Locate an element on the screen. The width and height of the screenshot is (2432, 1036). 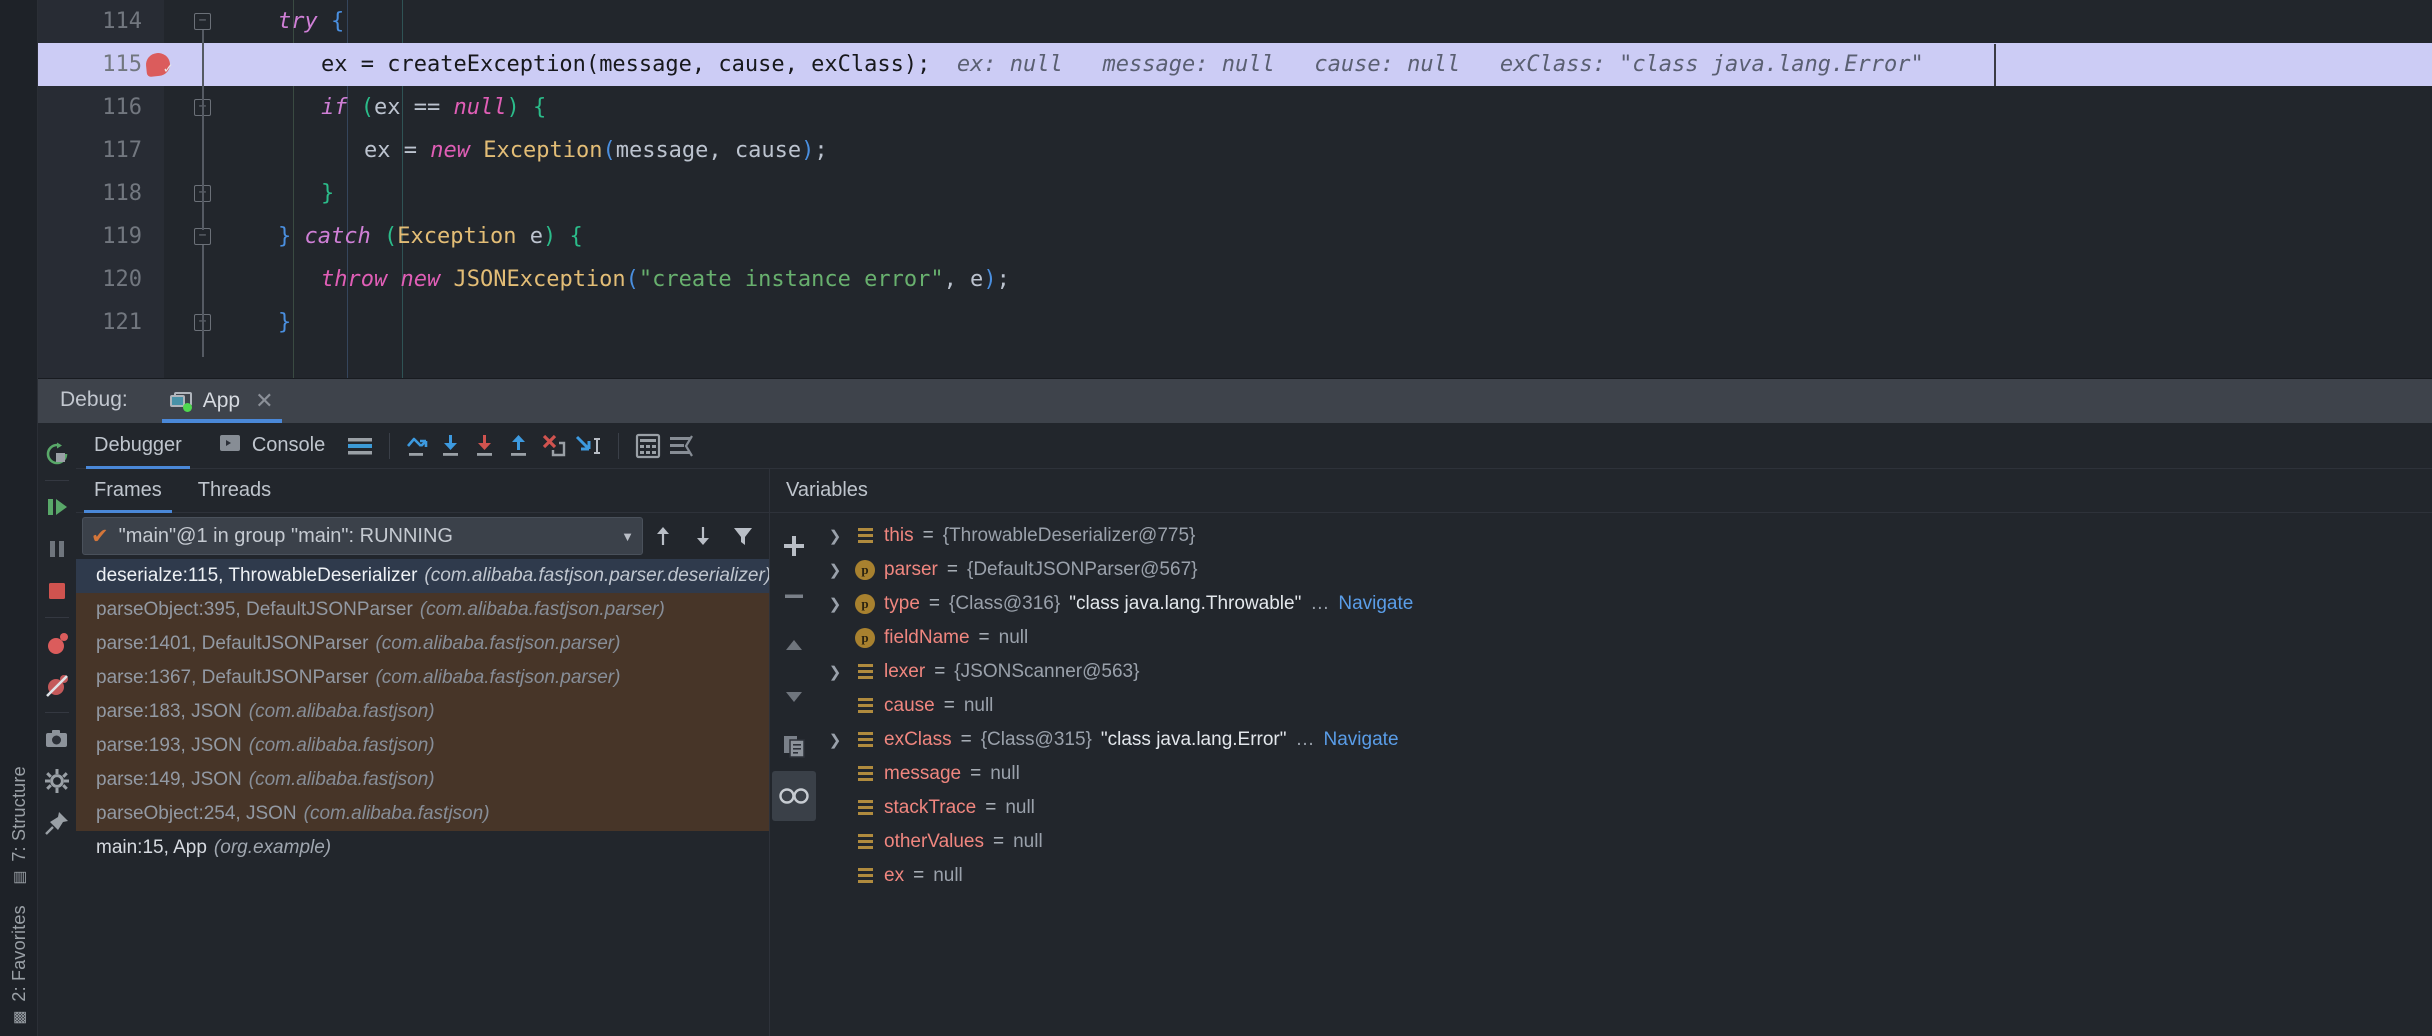
close-icon: ✕ is located at coordinates (264, 401).